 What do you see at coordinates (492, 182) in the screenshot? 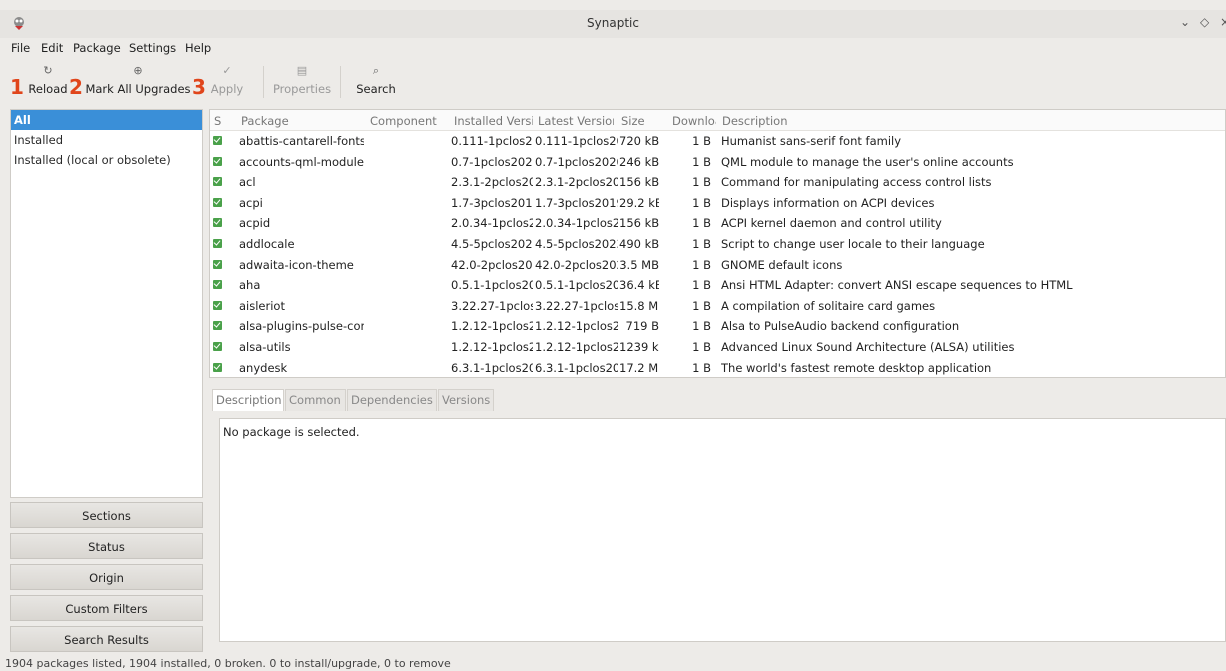
I see `cell-installed: 2.3.1-2pclos2021` at bounding box center [492, 182].